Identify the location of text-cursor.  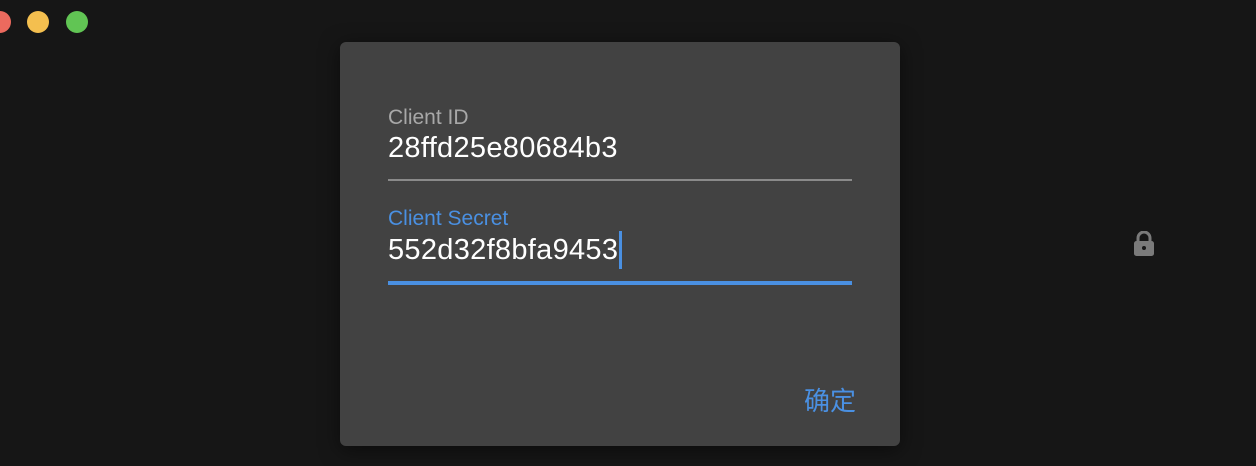
(621, 250).